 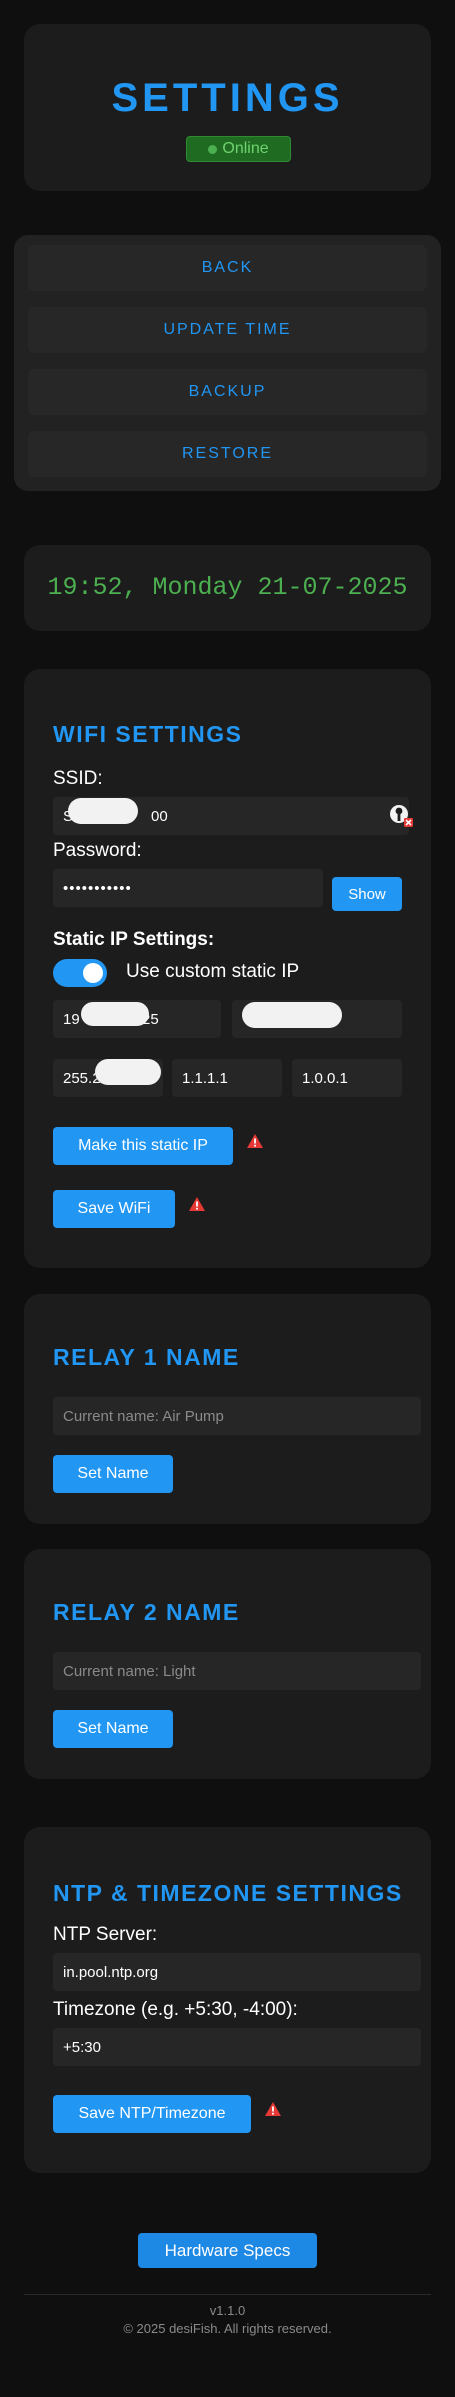 I want to click on ntp-server-input: in.pool.ntp.org, so click(x=237, y=1972).